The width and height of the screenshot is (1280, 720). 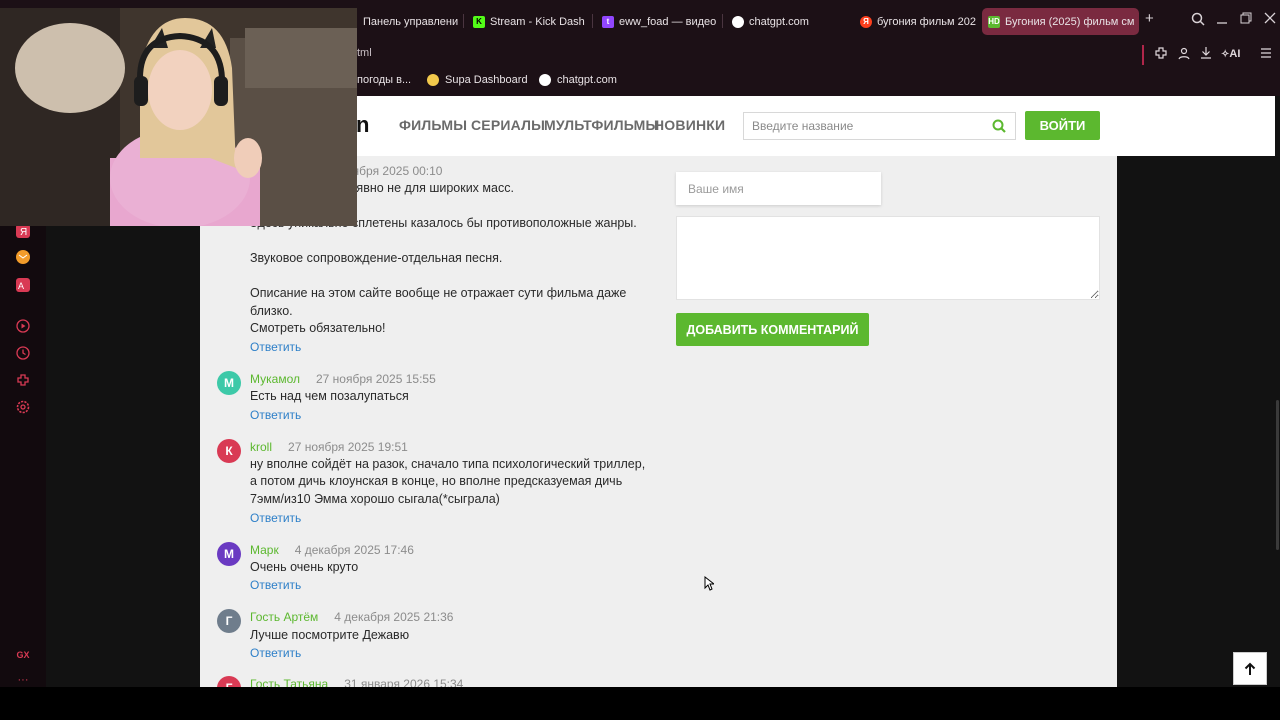 What do you see at coordinates (689, 125) in the screenshot?
I see `nav-new: НОВИНКИ` at bounding box center [689, 125].